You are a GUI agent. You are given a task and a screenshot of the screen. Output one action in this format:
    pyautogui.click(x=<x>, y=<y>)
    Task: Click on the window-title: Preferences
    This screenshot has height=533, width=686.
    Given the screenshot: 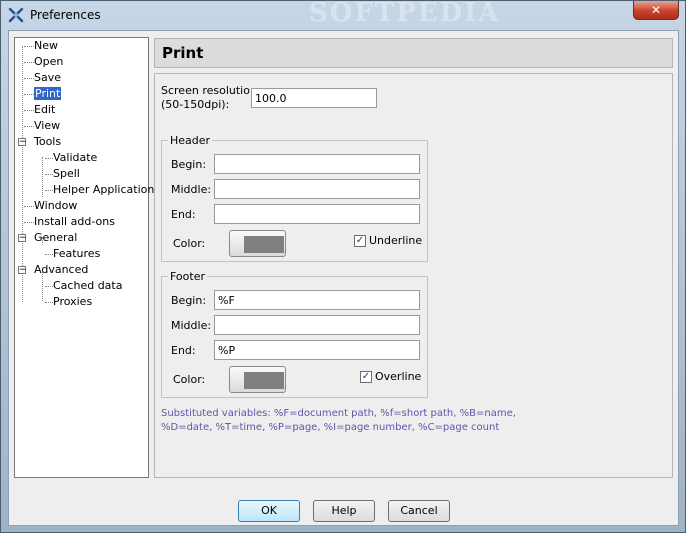 What is the action you would take?
    pyautogui.click(x=65, y=15)
    